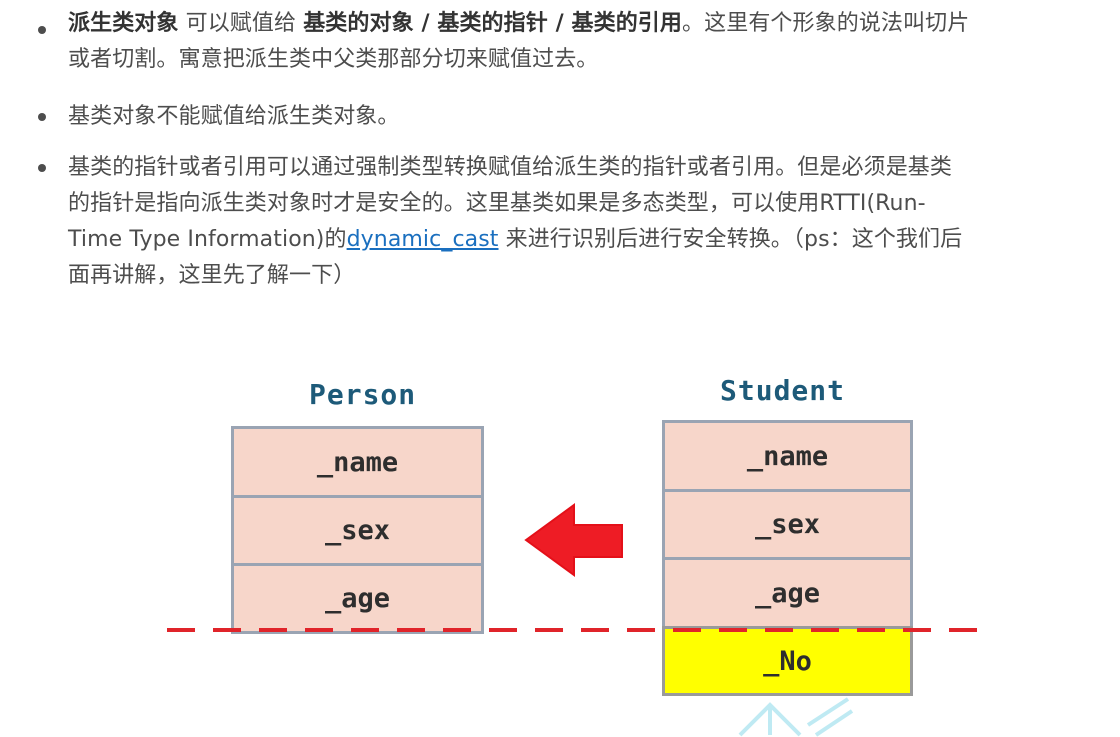 The image size is (1120, 737). I want to click on student-title: Student, so click(783, 390).